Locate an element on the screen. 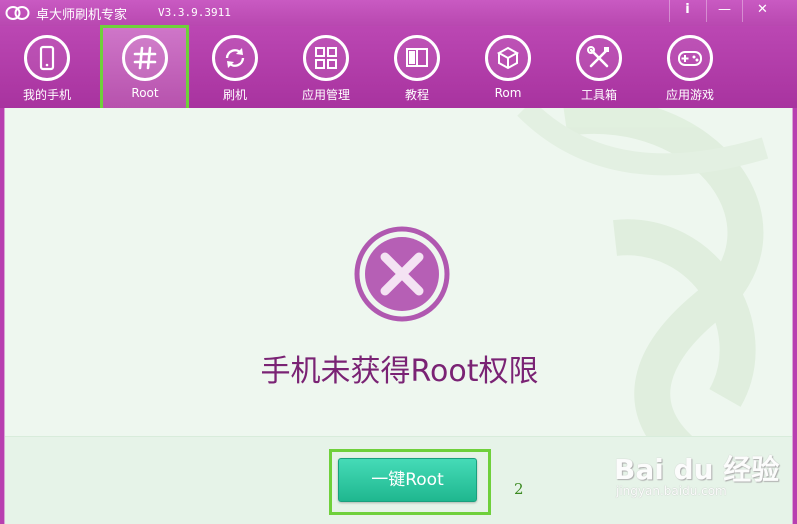  tool-apps-games: 应用游戏 is located at coordinates (689, 67).